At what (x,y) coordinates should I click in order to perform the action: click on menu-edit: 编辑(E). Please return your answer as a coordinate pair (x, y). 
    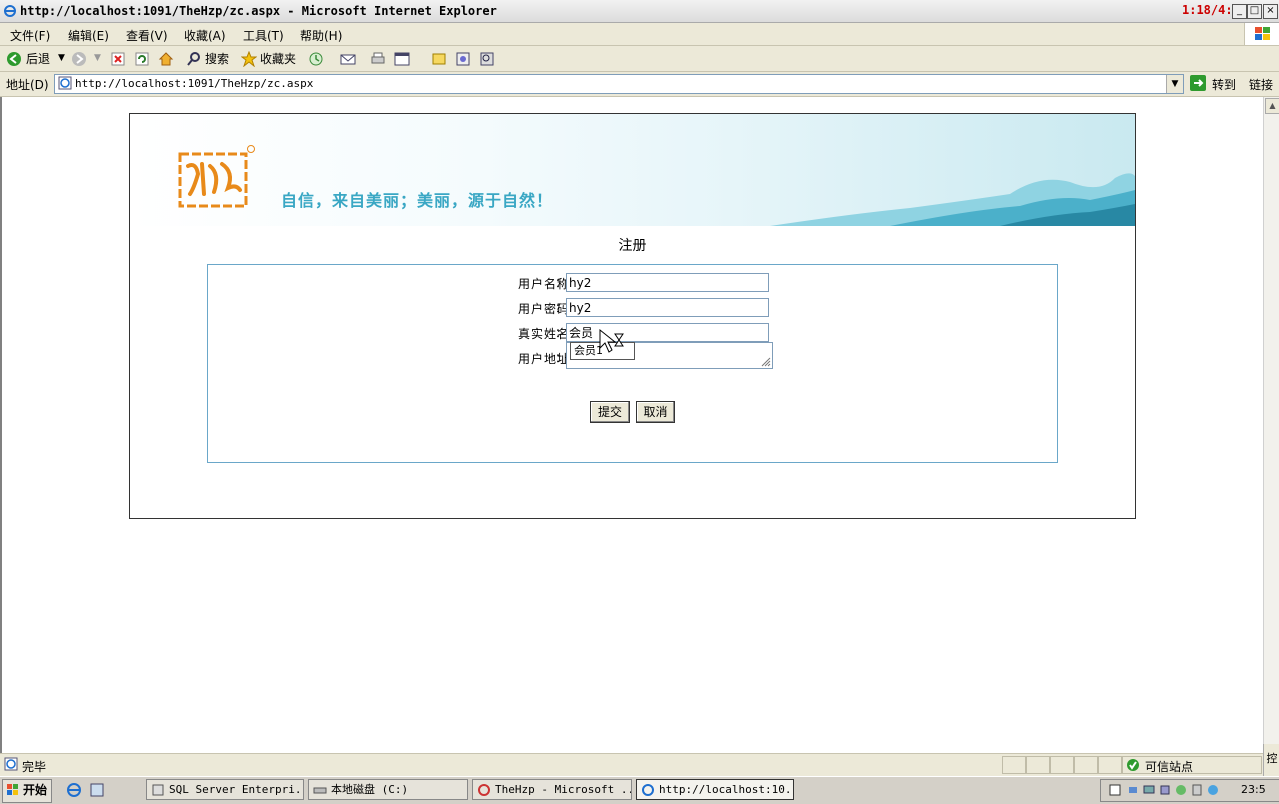
    Looking at the image, I should click on (88, 35).